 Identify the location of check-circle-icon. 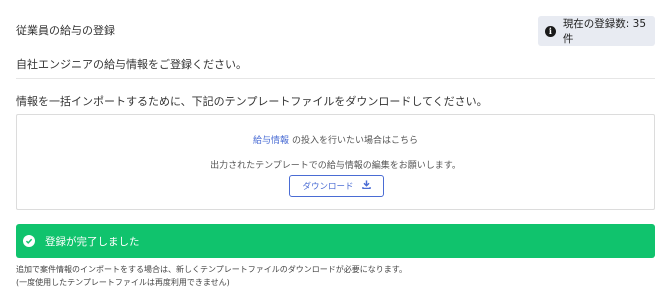
(29, 241).